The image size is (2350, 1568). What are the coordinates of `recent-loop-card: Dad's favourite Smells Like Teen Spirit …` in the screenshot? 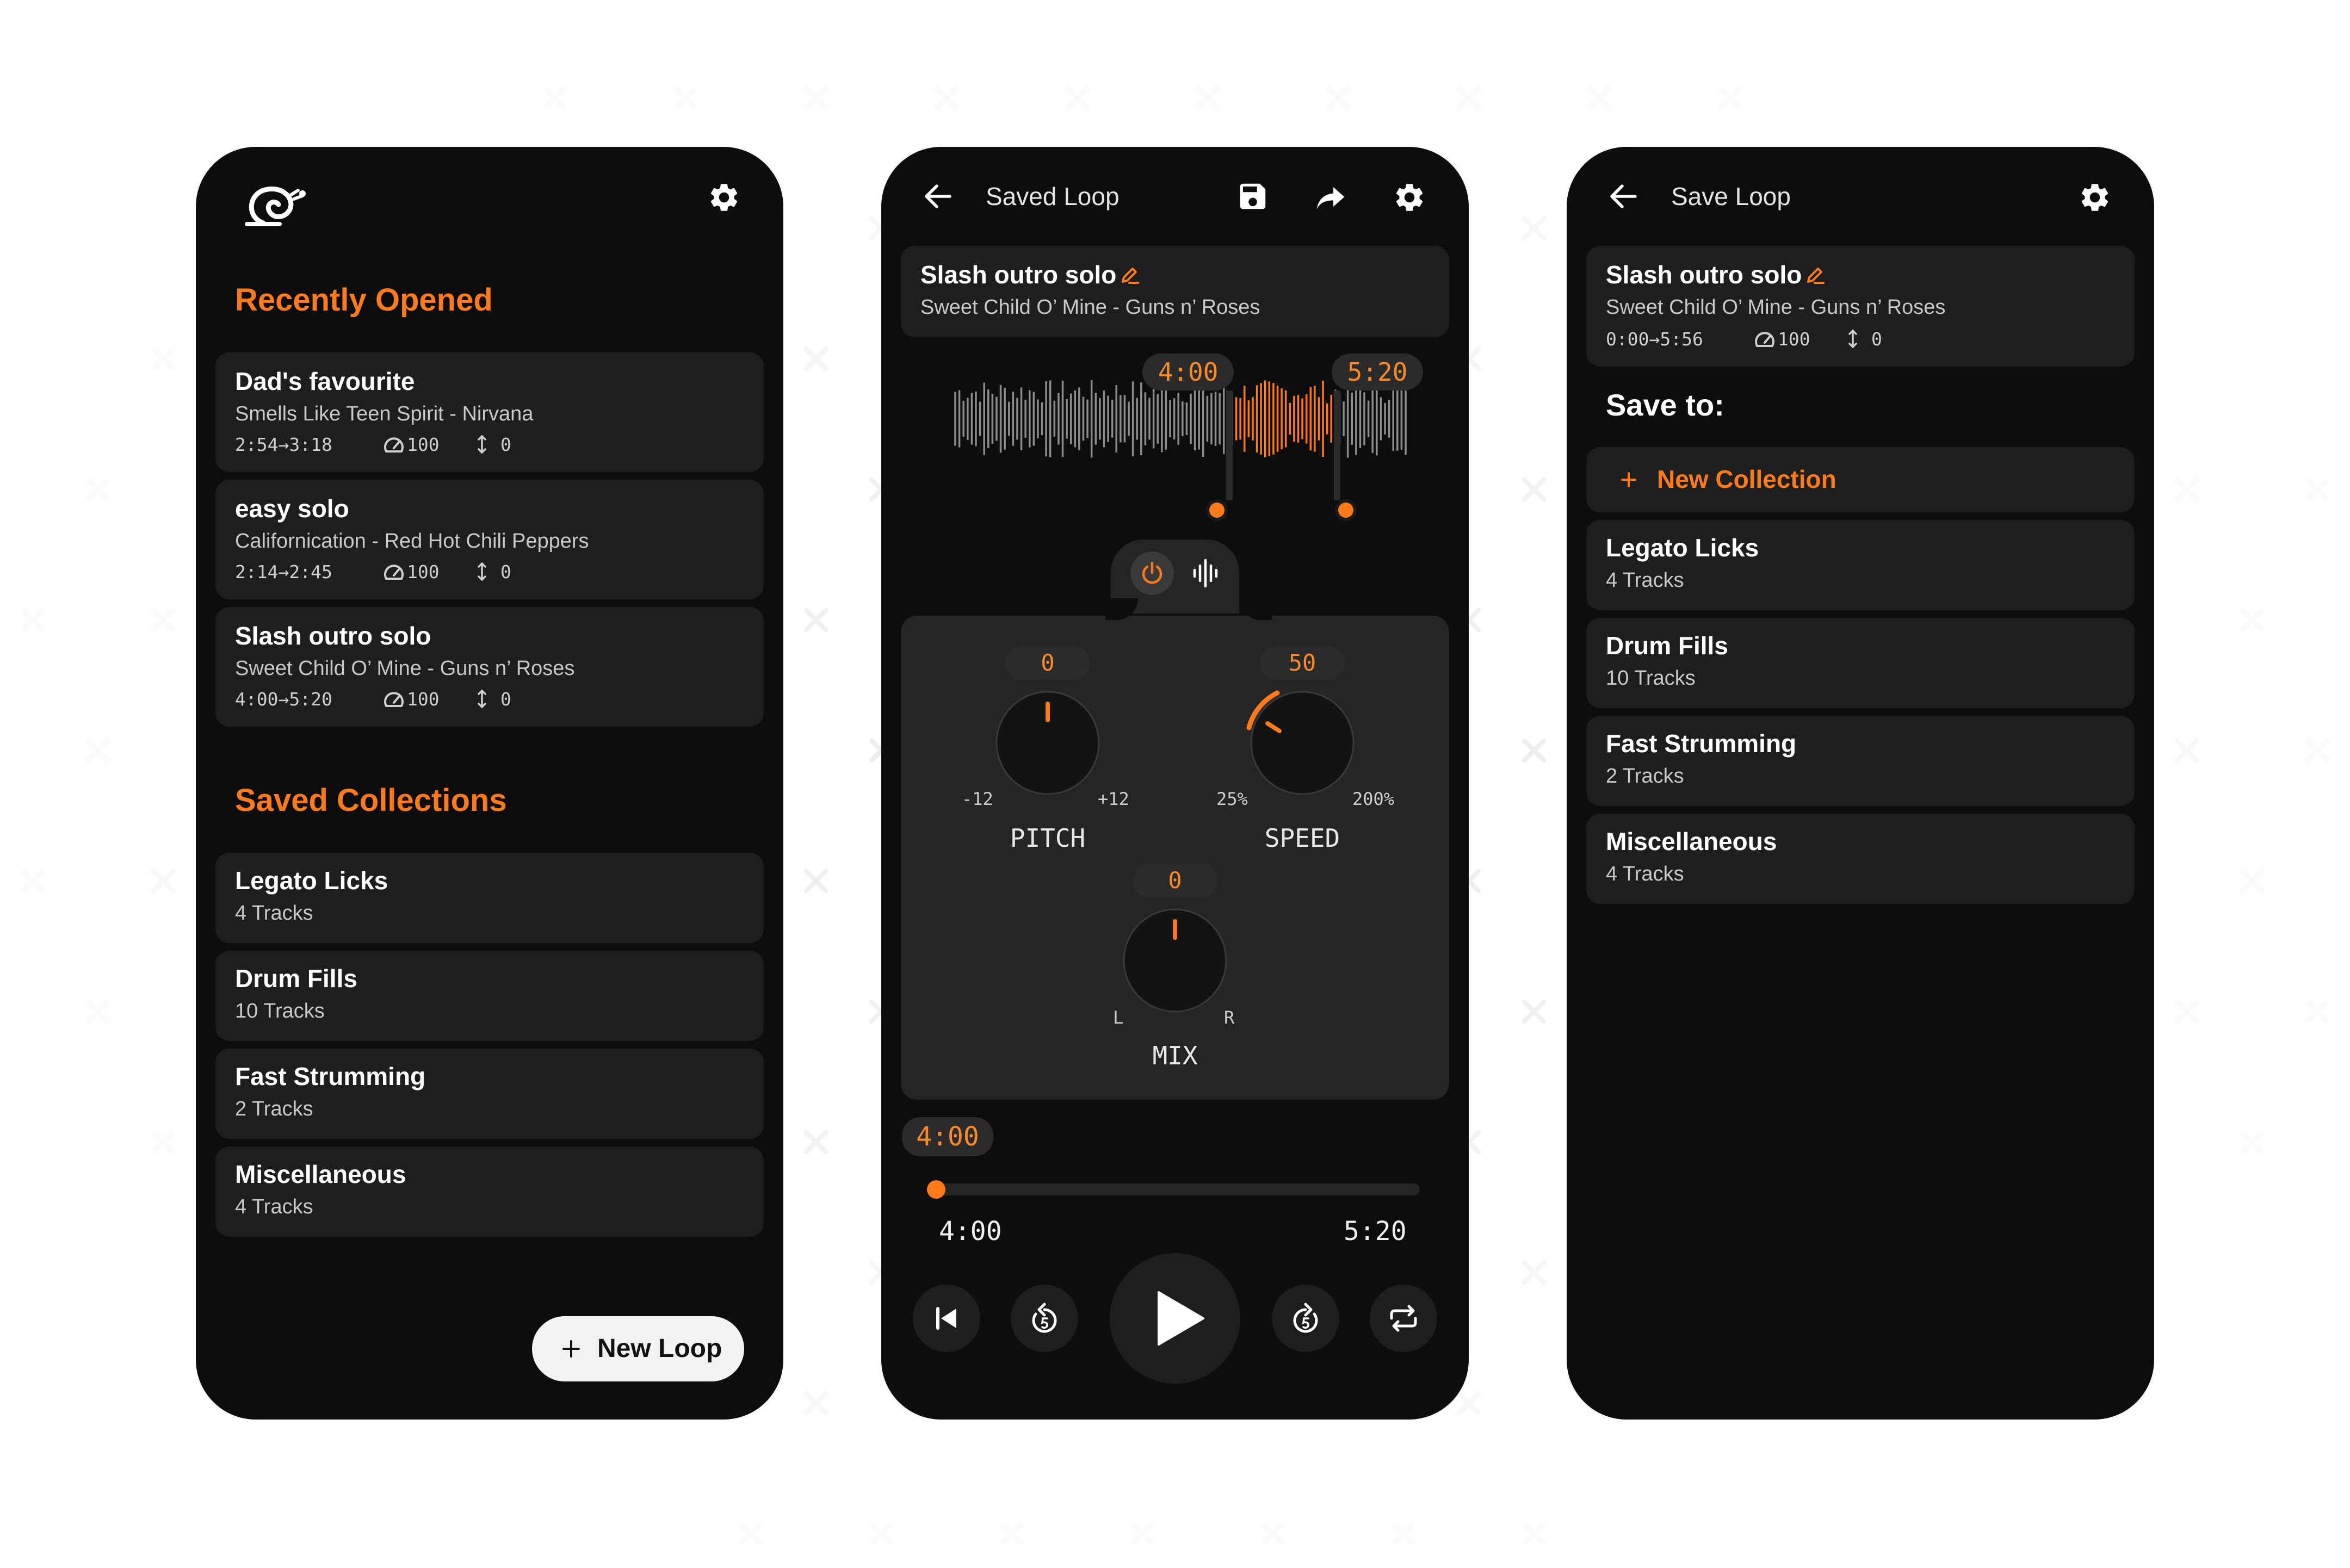 It's located at (490, 412).